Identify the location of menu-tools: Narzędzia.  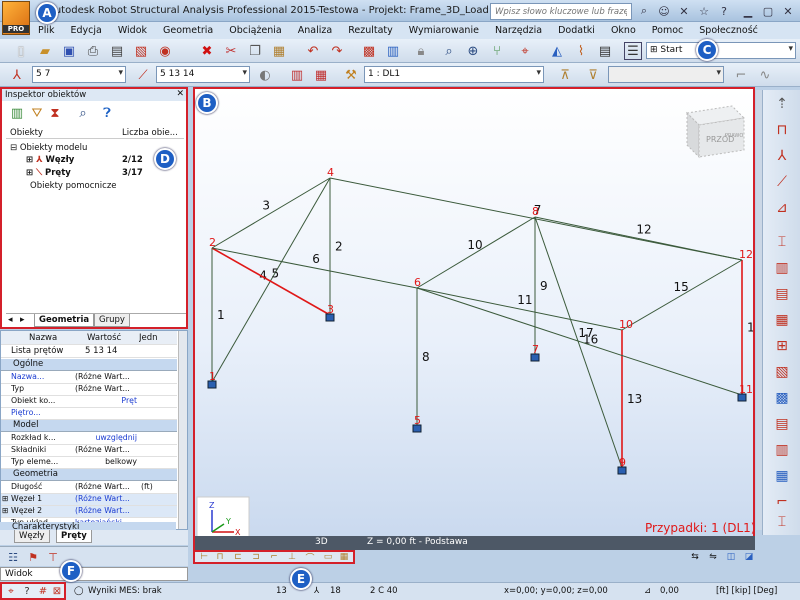
(518, 30).